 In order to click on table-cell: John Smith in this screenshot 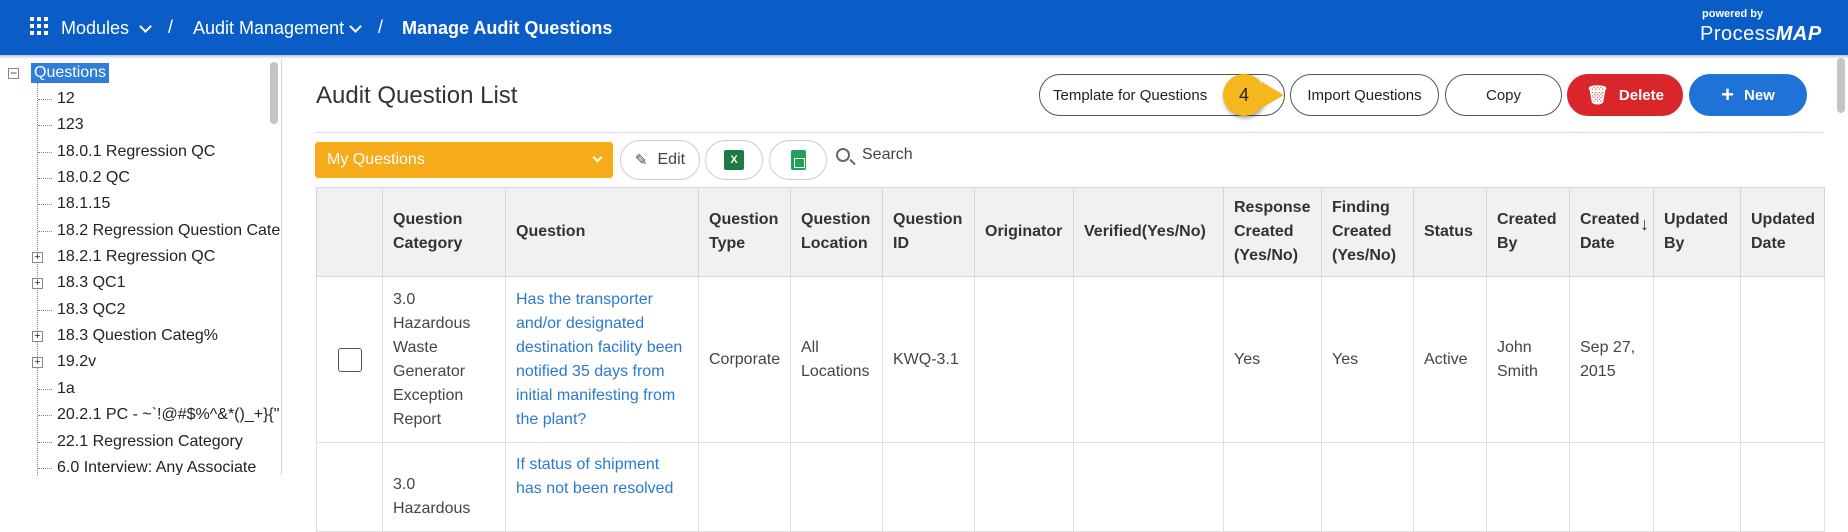, I will do `click(1528, 359)`.